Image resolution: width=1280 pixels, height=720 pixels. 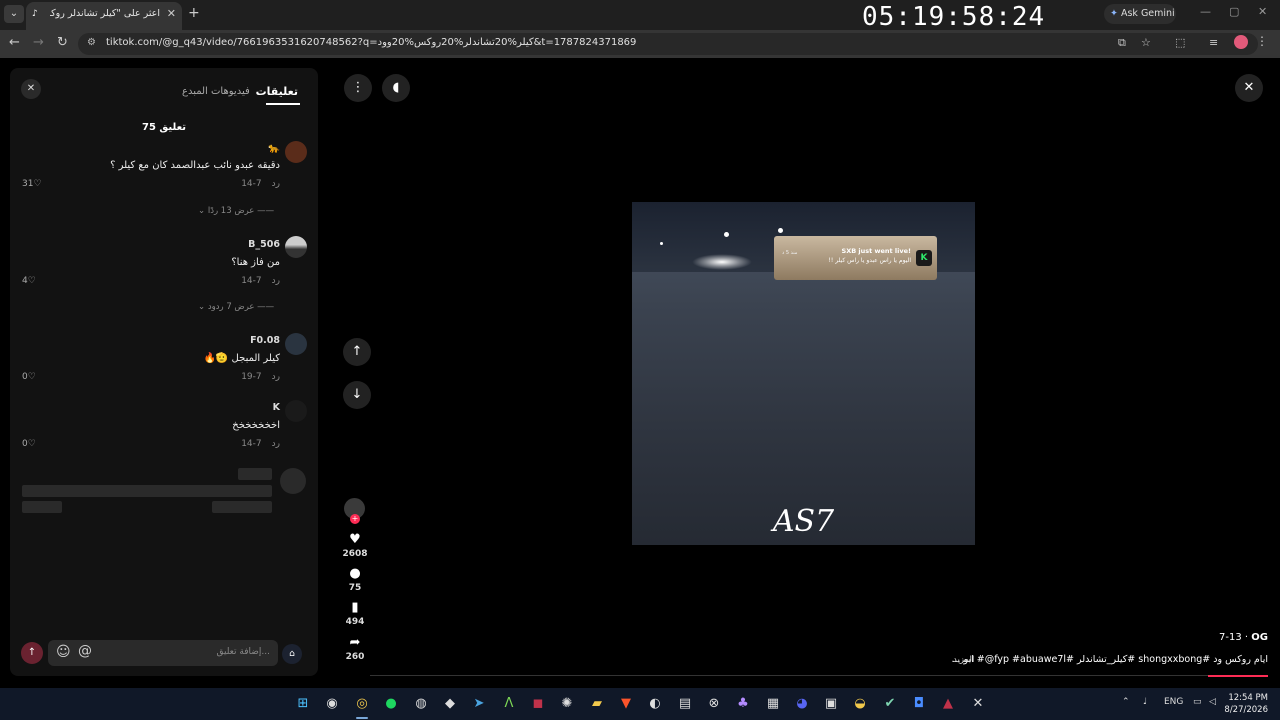 I want to click on network-icon: ▭, so click(x=1197, y=702).